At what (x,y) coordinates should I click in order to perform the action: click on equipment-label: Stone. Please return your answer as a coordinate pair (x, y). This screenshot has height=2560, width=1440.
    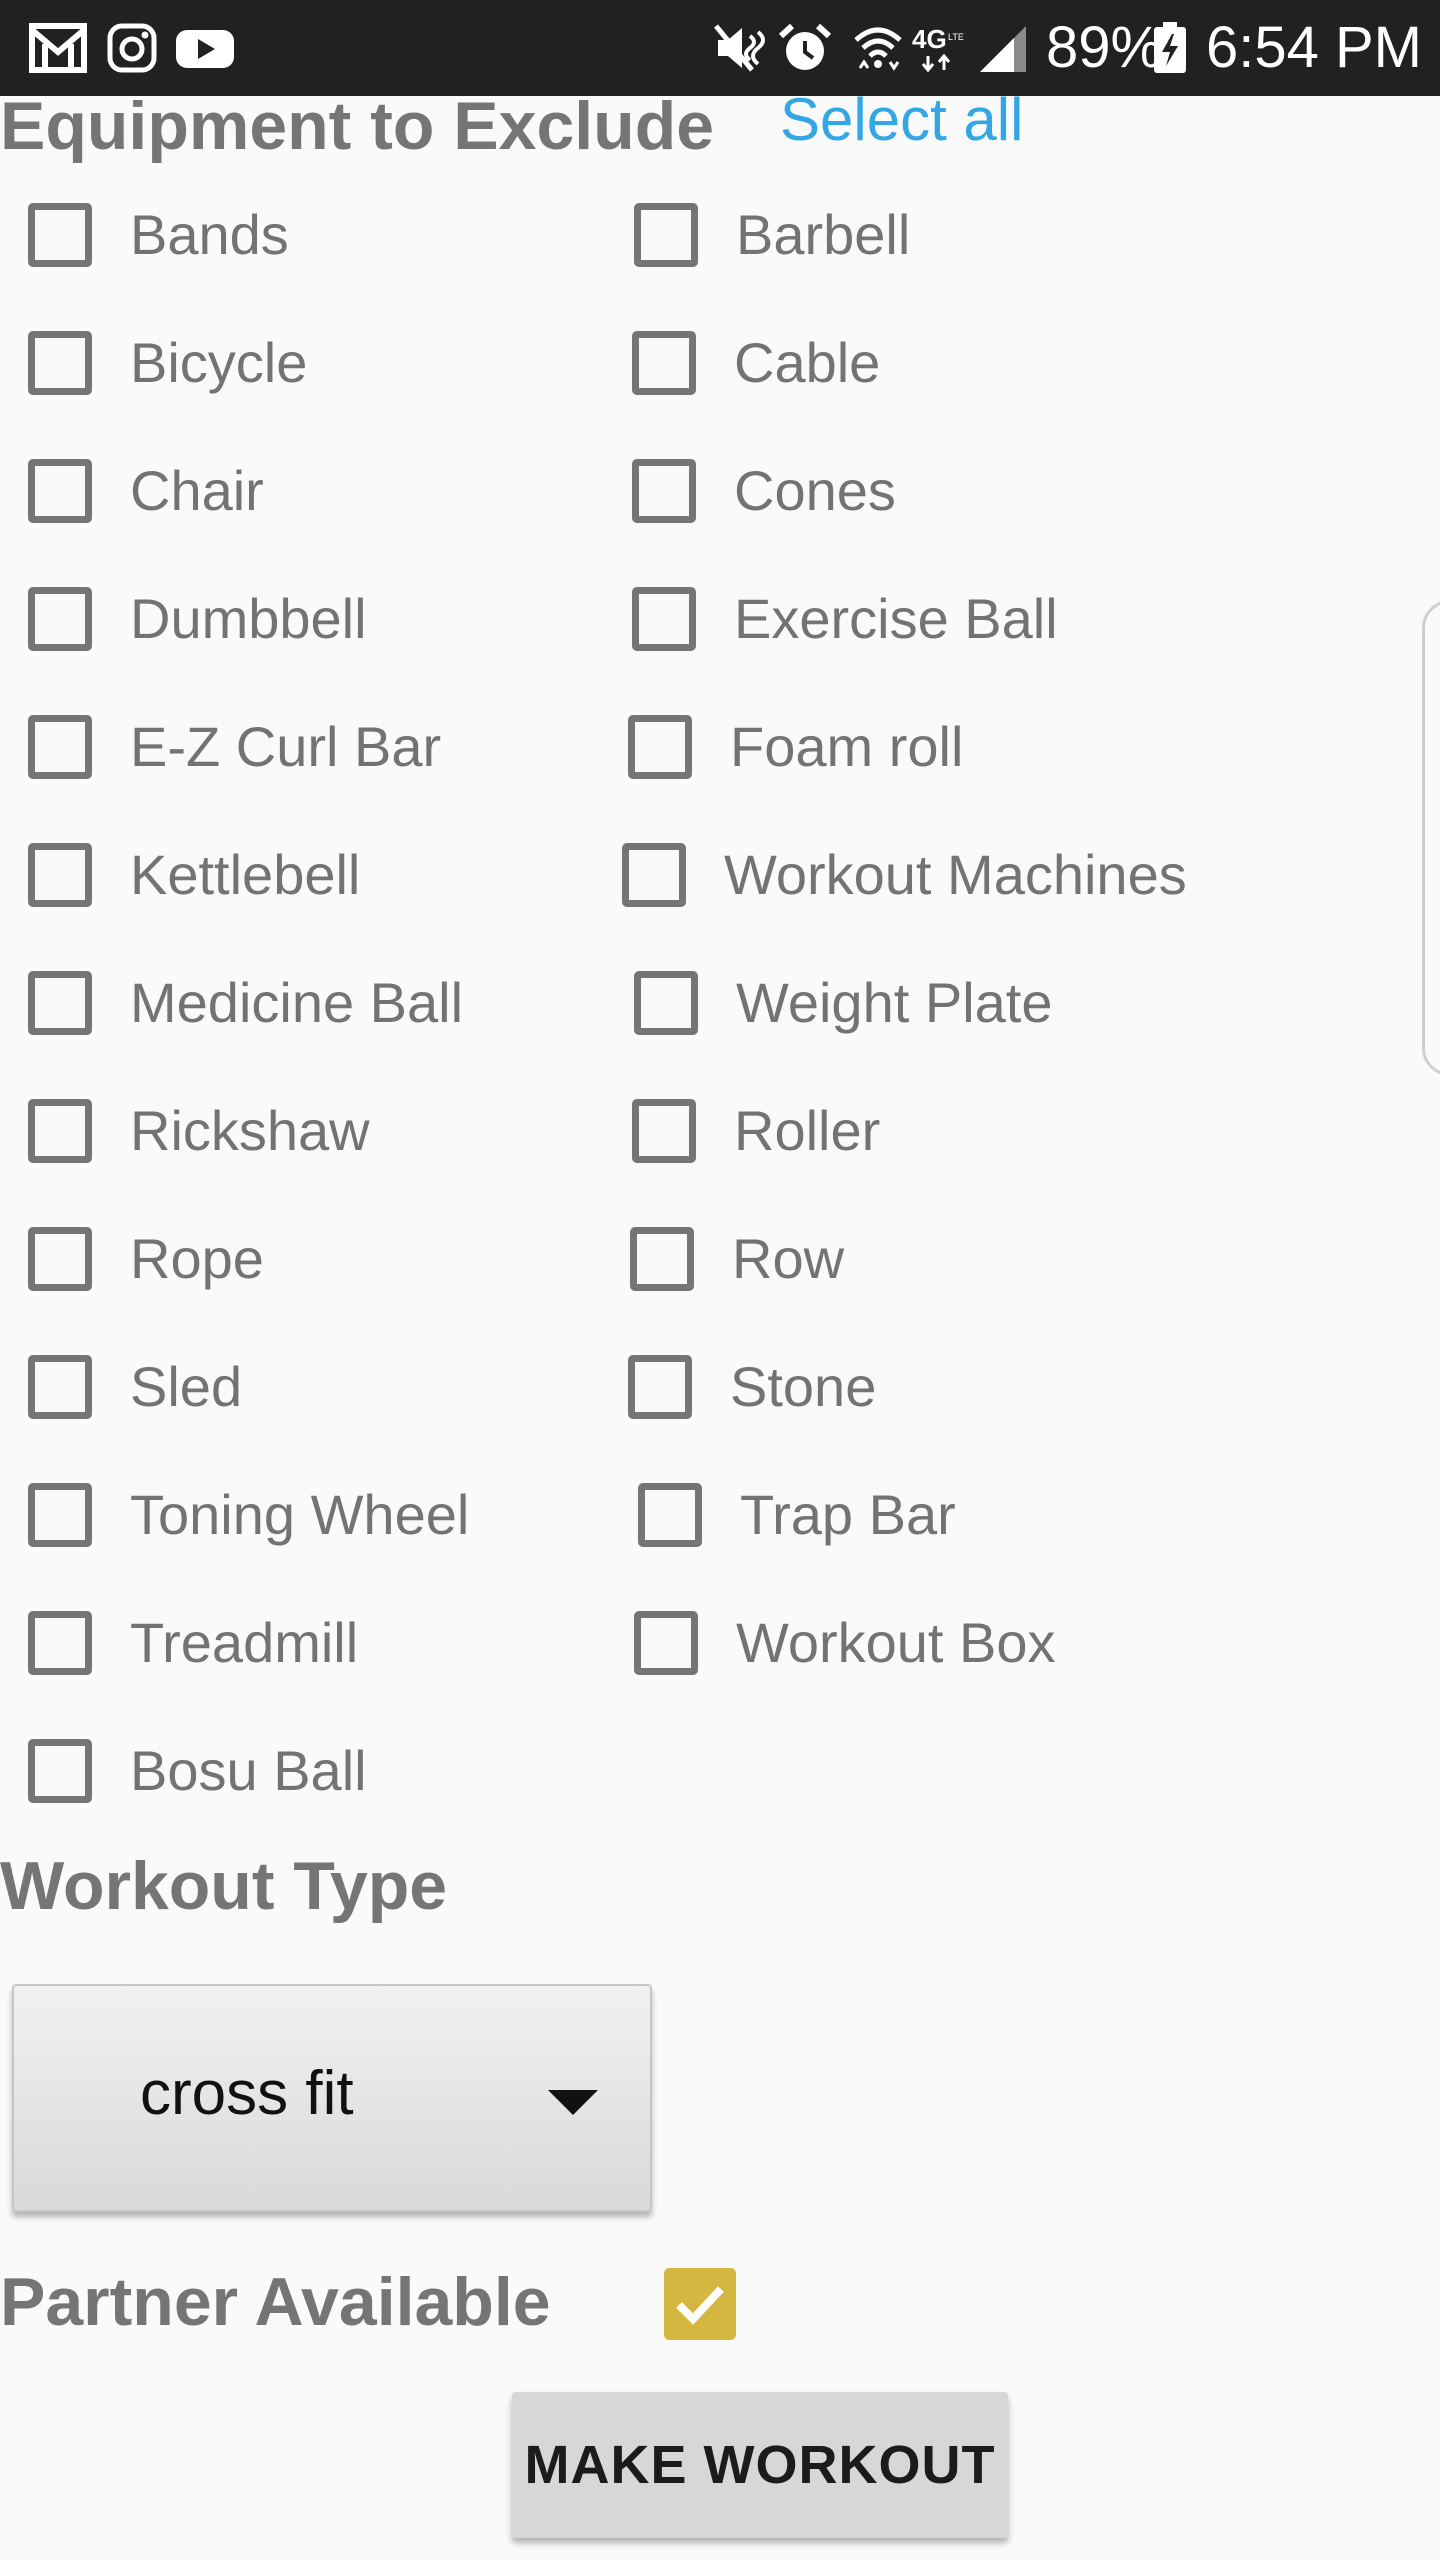
    Looking at the image, I should click on (803, 1386).